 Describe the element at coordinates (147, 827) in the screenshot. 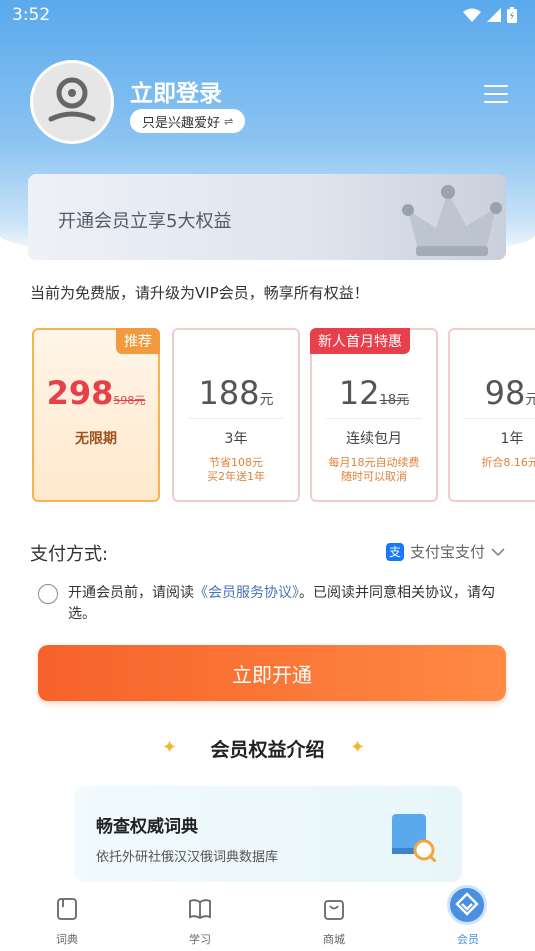

I see `benefit-card-title: 畅查权威词典` at that location.